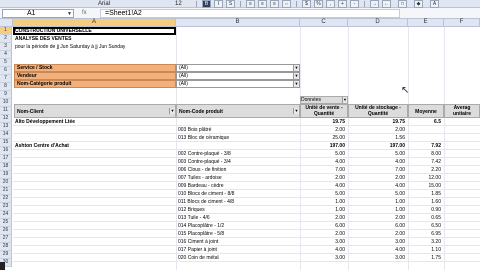 This screenshot has height=270, width=480. Describe the element at coordinates (6, 151) in the screenshot. I see `row-header: 16` at that location.